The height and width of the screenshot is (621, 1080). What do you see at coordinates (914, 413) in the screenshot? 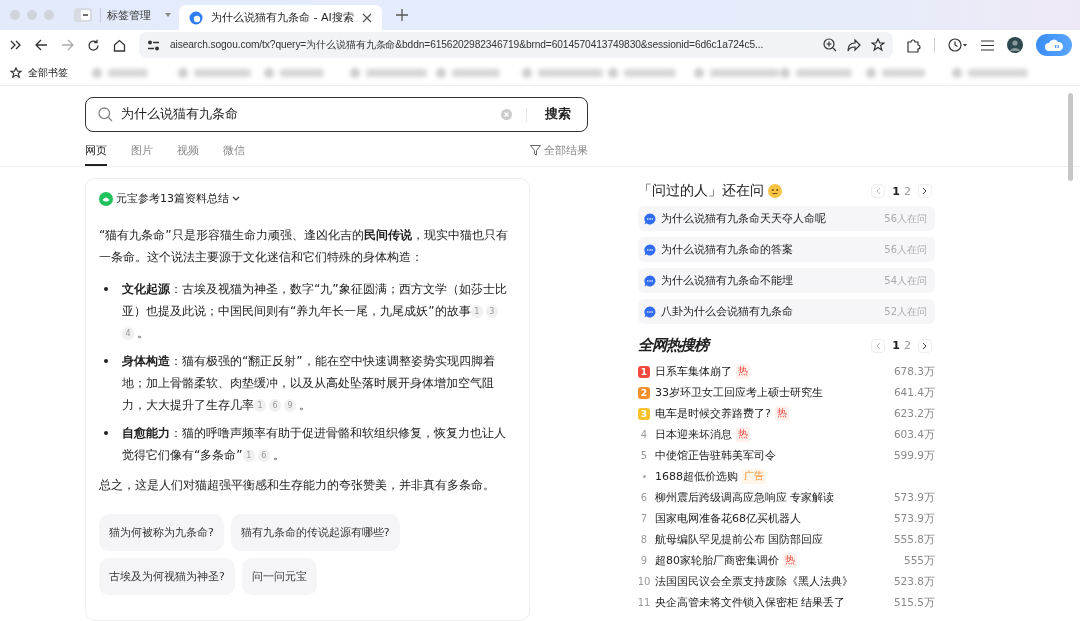
I see `search-count: 623.2万` at bounding box center [914, 413].